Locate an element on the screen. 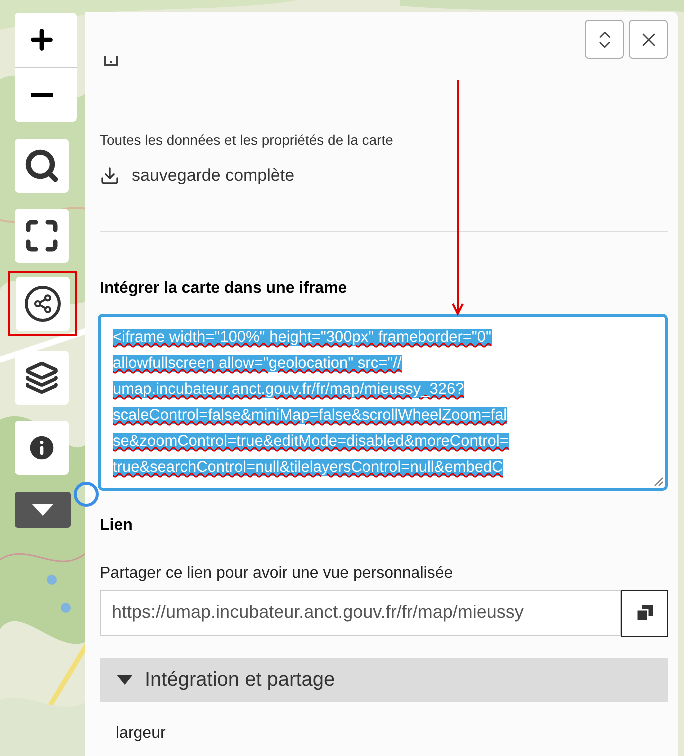 This screenshot has height=756, width=684. fullscreen-icon is located at coordinates (42, 236).